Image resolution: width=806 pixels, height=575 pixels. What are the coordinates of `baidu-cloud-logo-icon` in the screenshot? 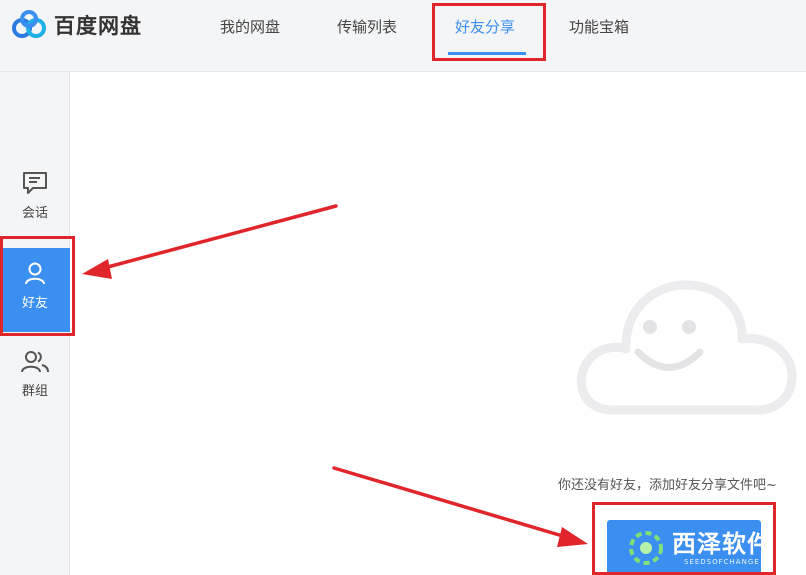 It's located at (29, 24).